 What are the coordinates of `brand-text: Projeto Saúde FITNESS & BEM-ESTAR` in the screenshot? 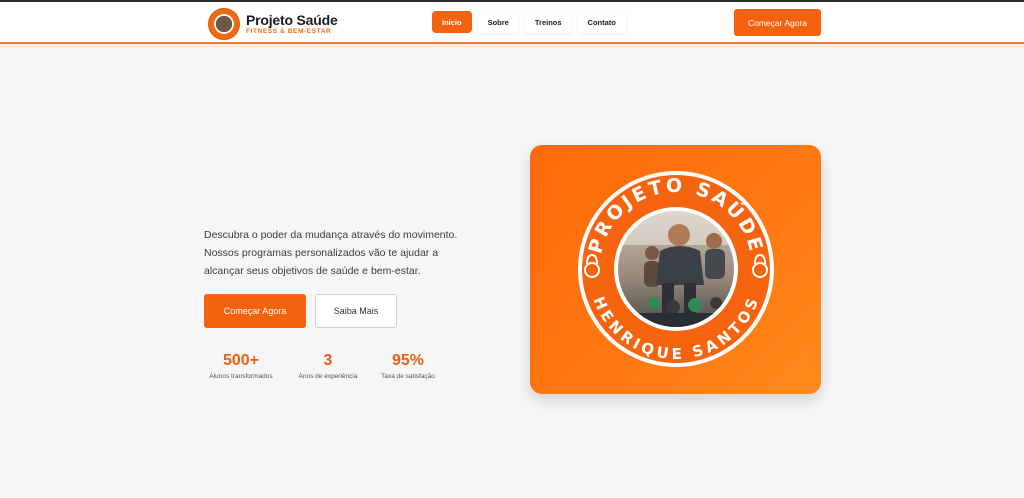 It's located at (292, 24).